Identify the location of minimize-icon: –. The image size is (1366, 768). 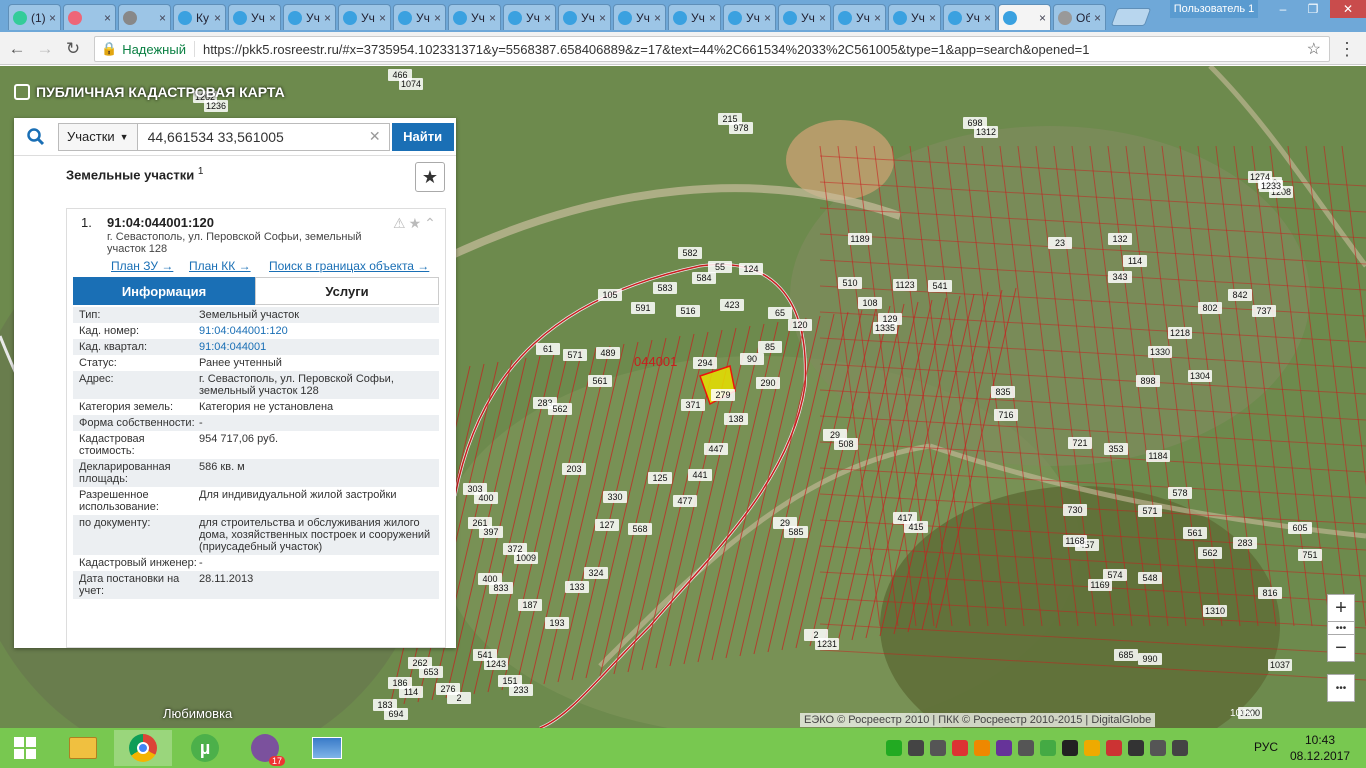
(1283, 9).